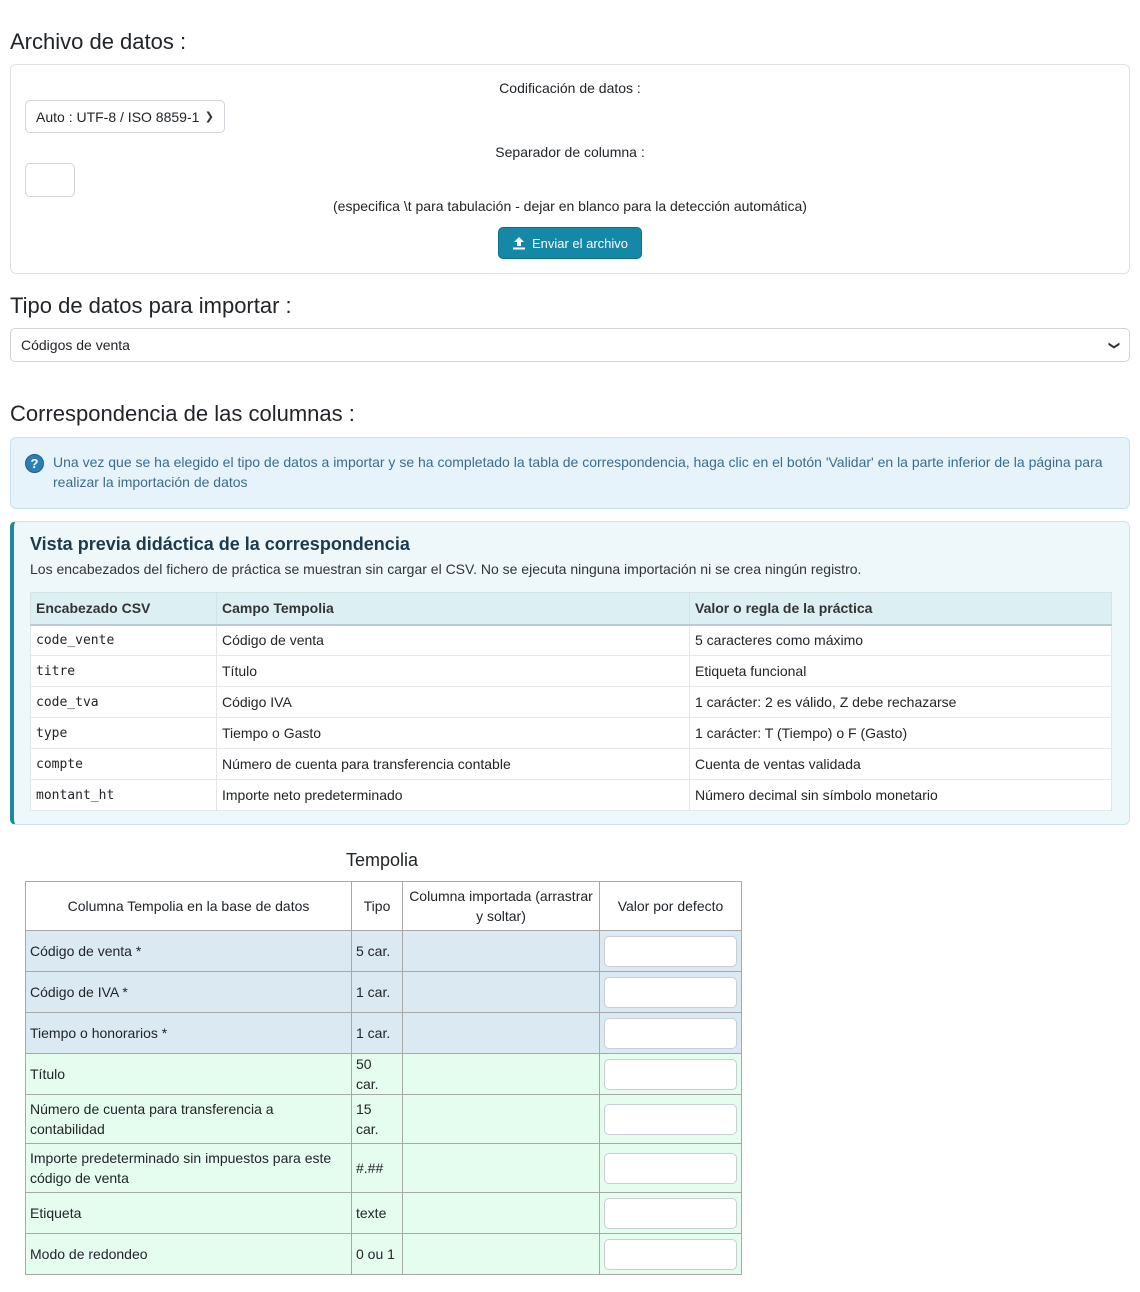  Describe the element at coordinates (188, 1254) in the screenshot. I see `column-label: Modo de redondeo` at that location.